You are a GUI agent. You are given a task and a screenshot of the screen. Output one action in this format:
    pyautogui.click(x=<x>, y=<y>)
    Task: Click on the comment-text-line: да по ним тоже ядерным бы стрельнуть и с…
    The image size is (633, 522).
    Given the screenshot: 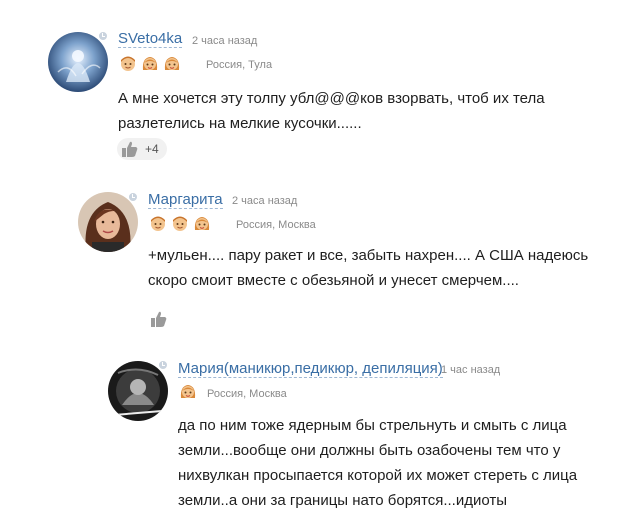 What is the action you would take?
    pyautogui.click(x=372, y=425)
    